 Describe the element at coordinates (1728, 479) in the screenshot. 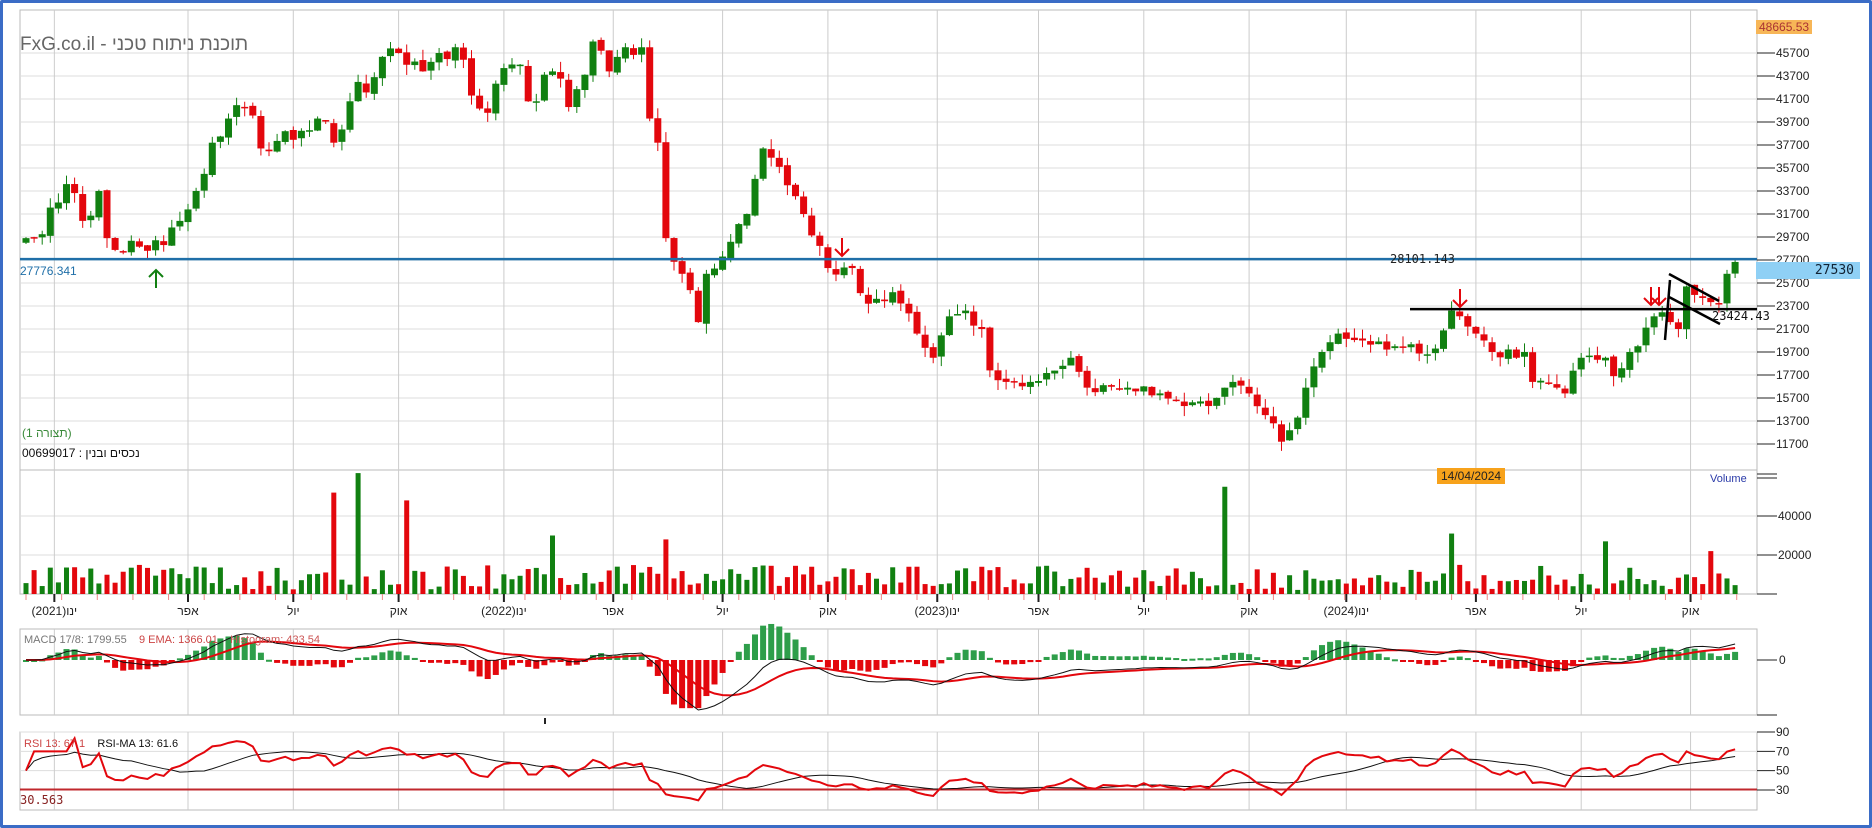

I see `volume-label: Volume` at that location.